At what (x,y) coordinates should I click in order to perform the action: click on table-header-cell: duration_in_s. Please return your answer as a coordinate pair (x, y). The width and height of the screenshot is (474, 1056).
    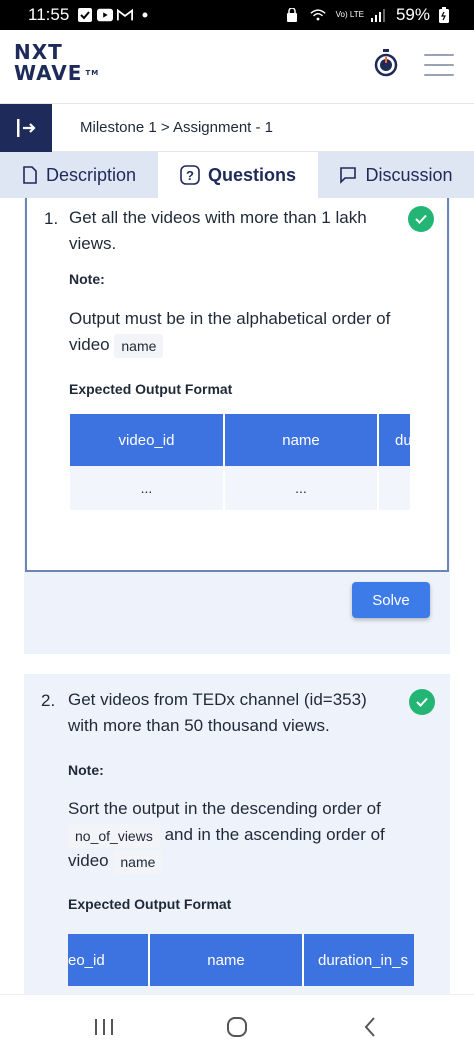
    Looking at the image, I should click on (359, 960).